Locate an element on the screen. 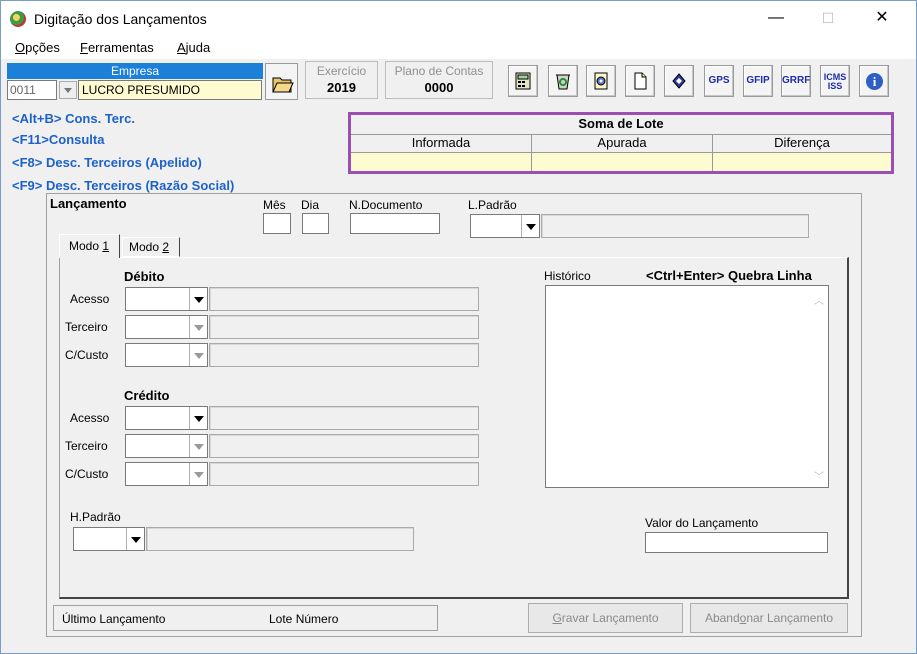 The width and height of the screenshot is (917, 654). credito-terceiro-combo is located at coordinates (166, 446).